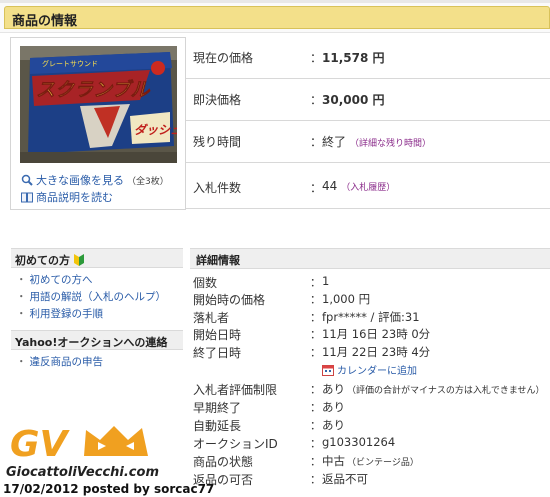  What do you see at coordinates (80, 180) in the screenshot?
I see `view-large-image-label: 大きな画像を見る` at bounding box center [80, 180].